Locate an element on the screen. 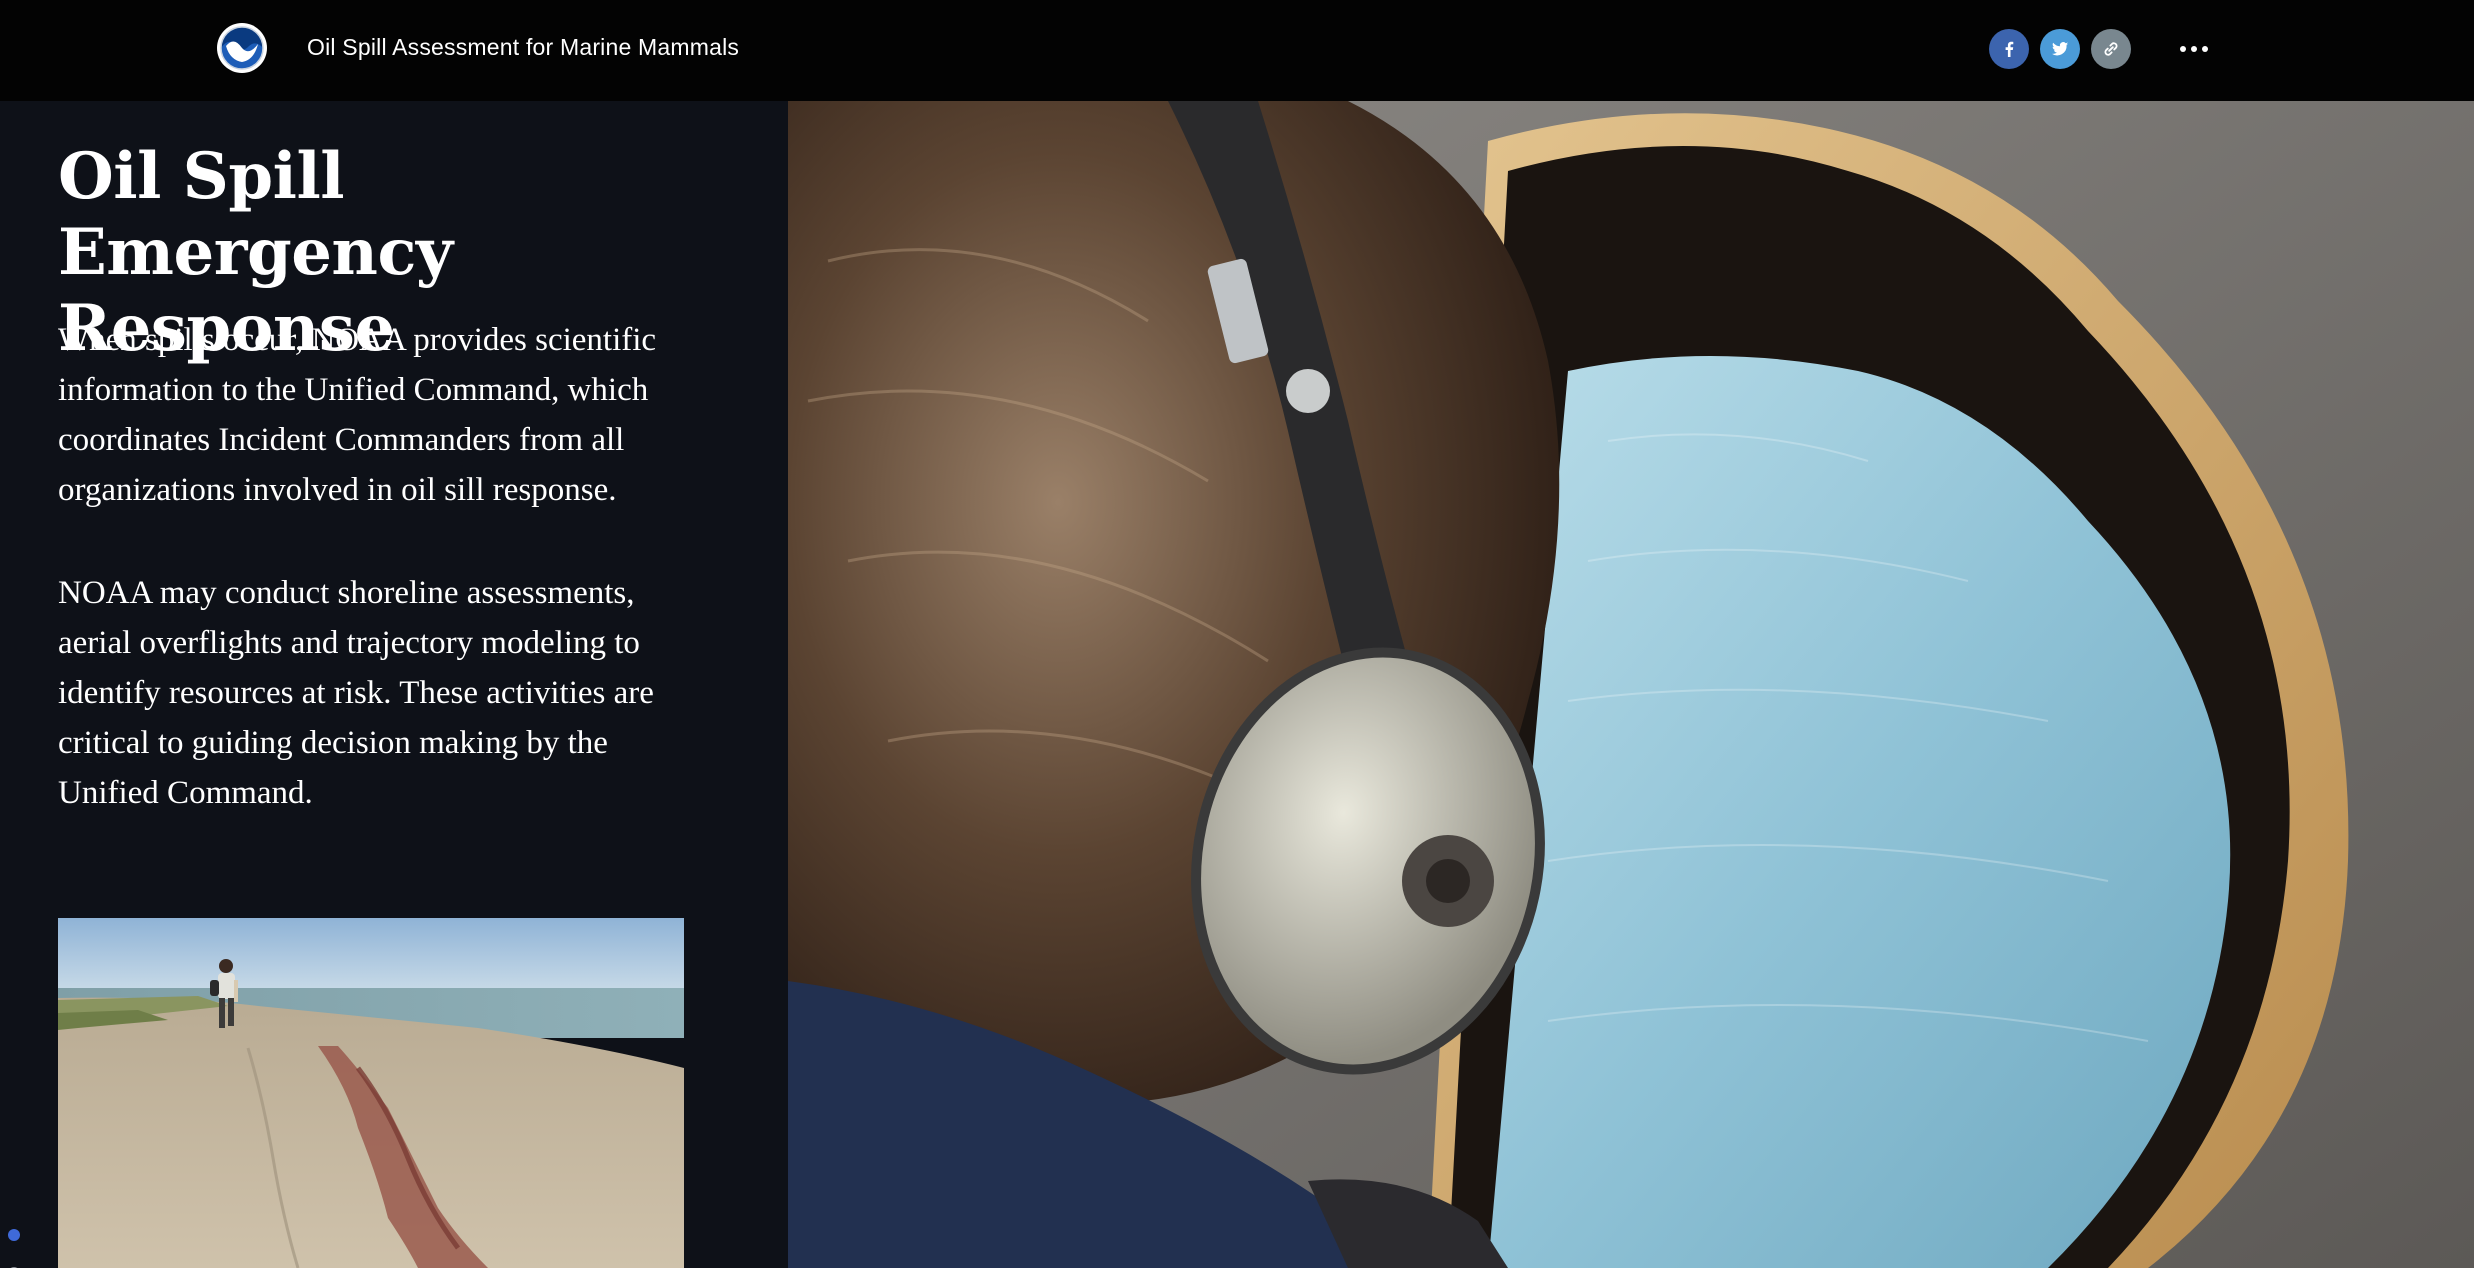  share-facebook-button is located at coordinates (2009, 49).